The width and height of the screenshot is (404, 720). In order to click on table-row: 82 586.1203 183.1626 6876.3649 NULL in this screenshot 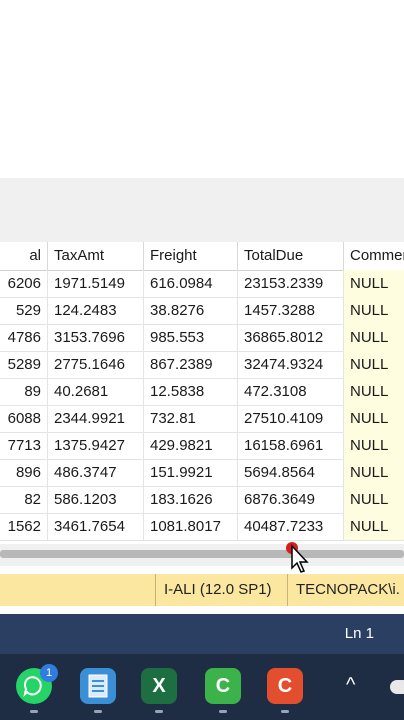, I will do `click(202, 500)`.